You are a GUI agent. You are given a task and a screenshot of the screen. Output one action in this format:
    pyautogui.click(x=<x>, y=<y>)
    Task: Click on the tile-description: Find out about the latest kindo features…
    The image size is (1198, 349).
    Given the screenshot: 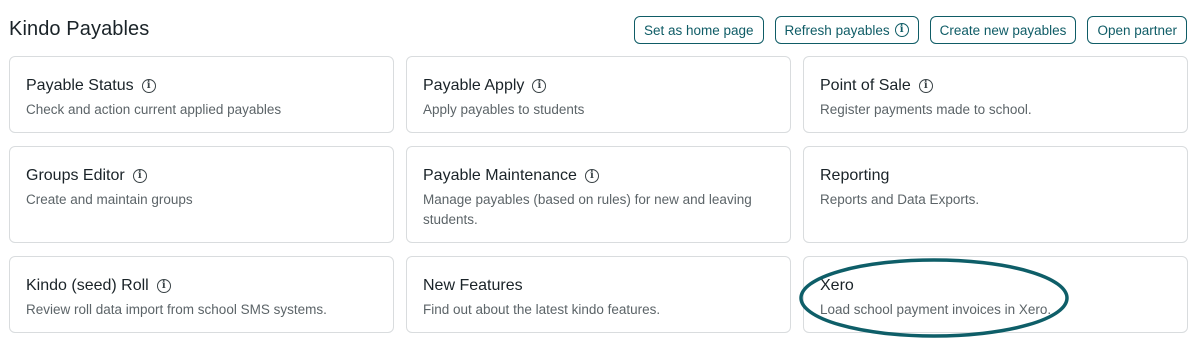 What is the action you would take?
    pyautogui.click(x=542, y=309)
    